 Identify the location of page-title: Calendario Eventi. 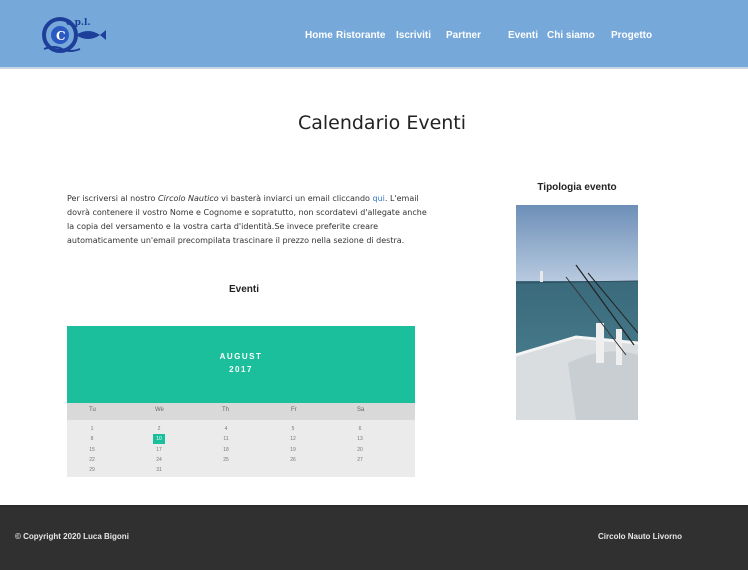
(382, 123).